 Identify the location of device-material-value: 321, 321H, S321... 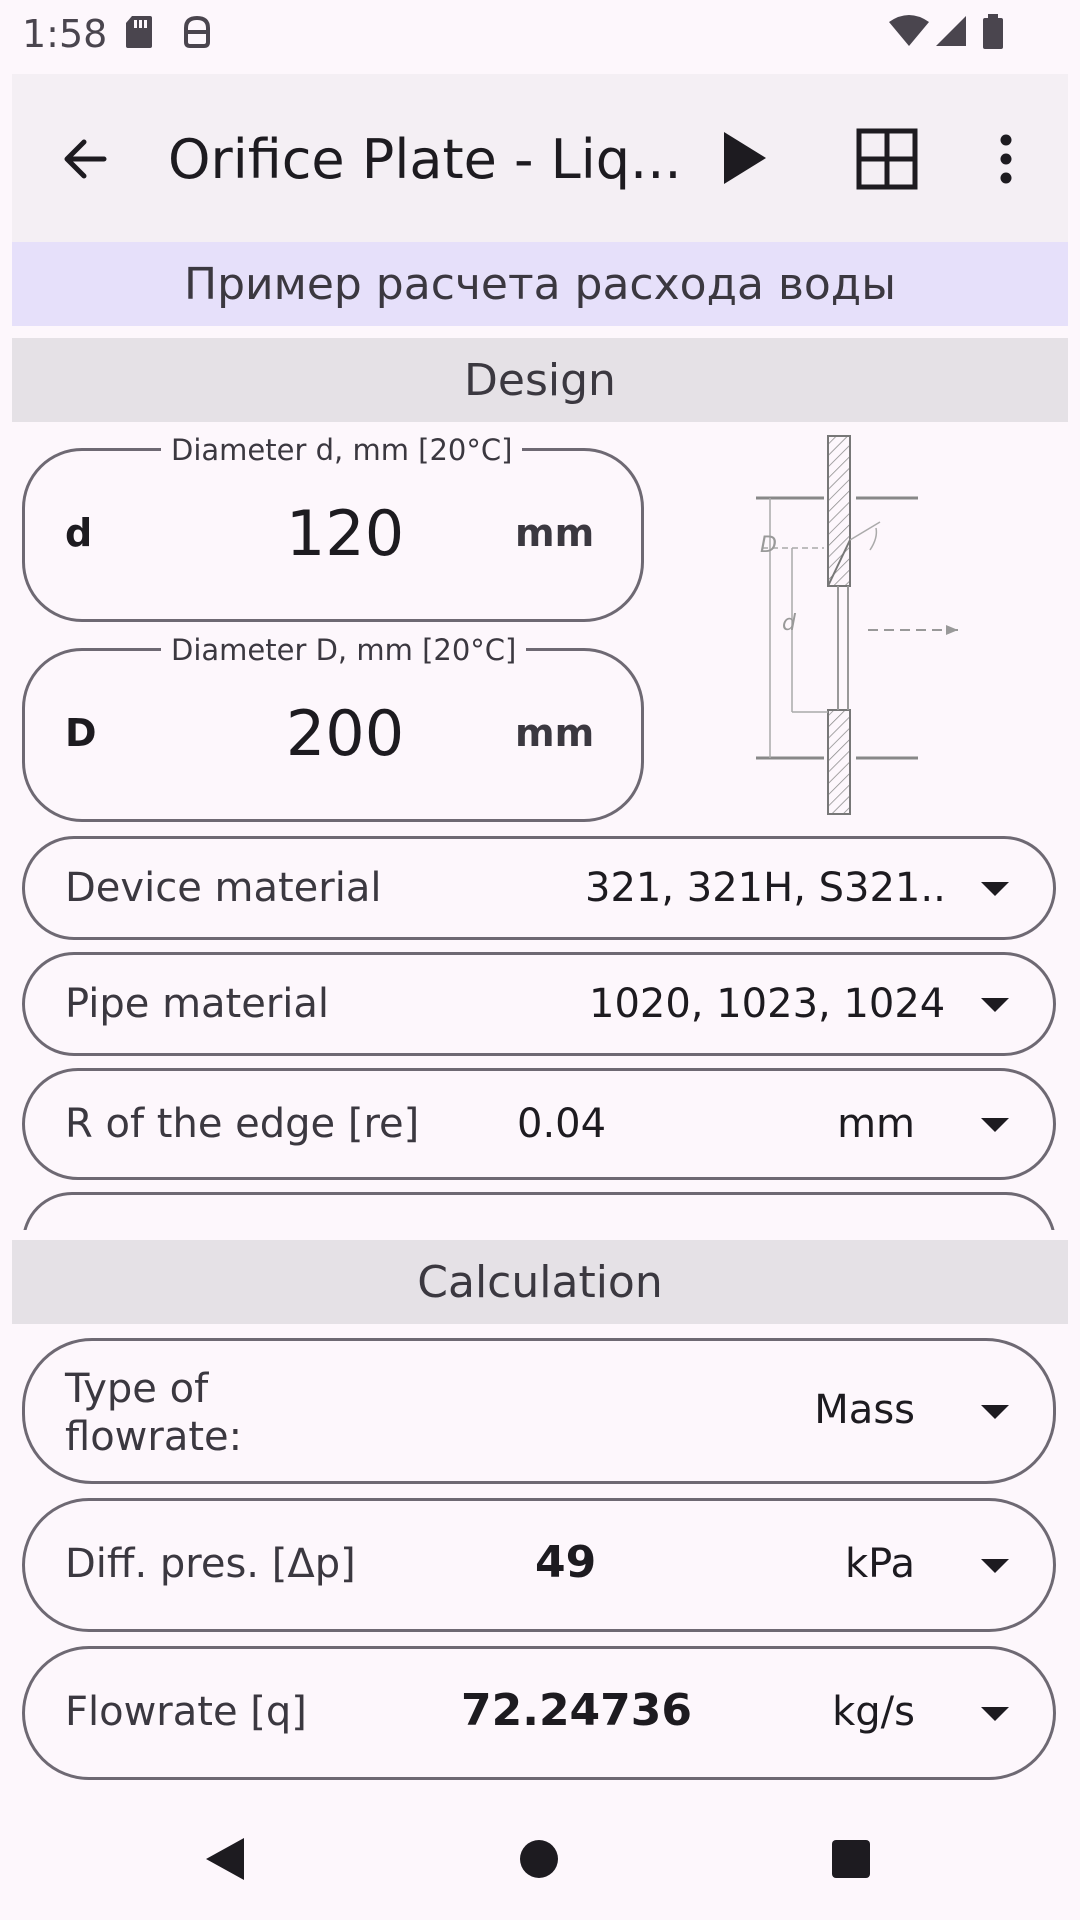
(765, 888).